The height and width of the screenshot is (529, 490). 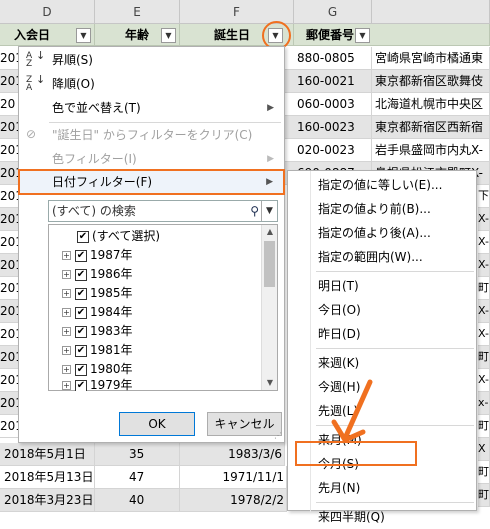 I want to click on cell-birthday-r2: 1971/11/1, so click(x=233, y=477).